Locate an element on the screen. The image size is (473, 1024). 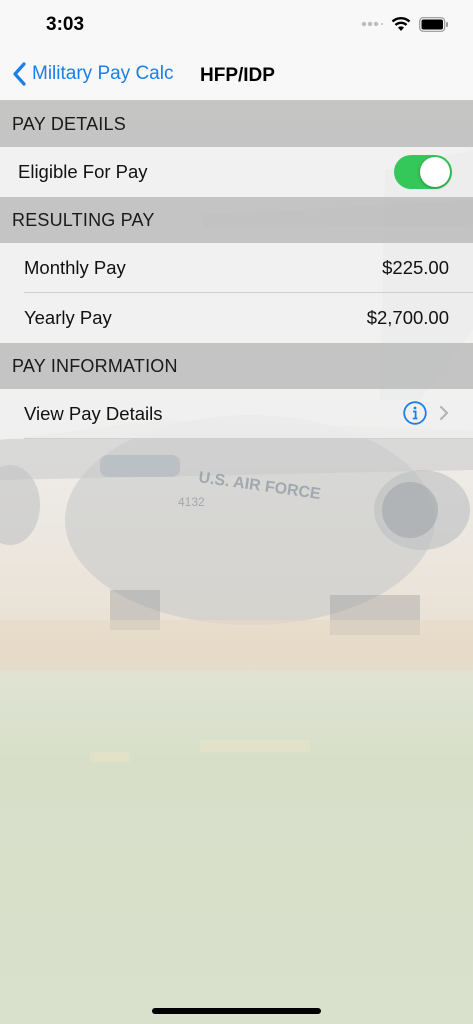
yearly-pay-row: Yearly Pay $2,700.00 is located at coordinates (236, 318).